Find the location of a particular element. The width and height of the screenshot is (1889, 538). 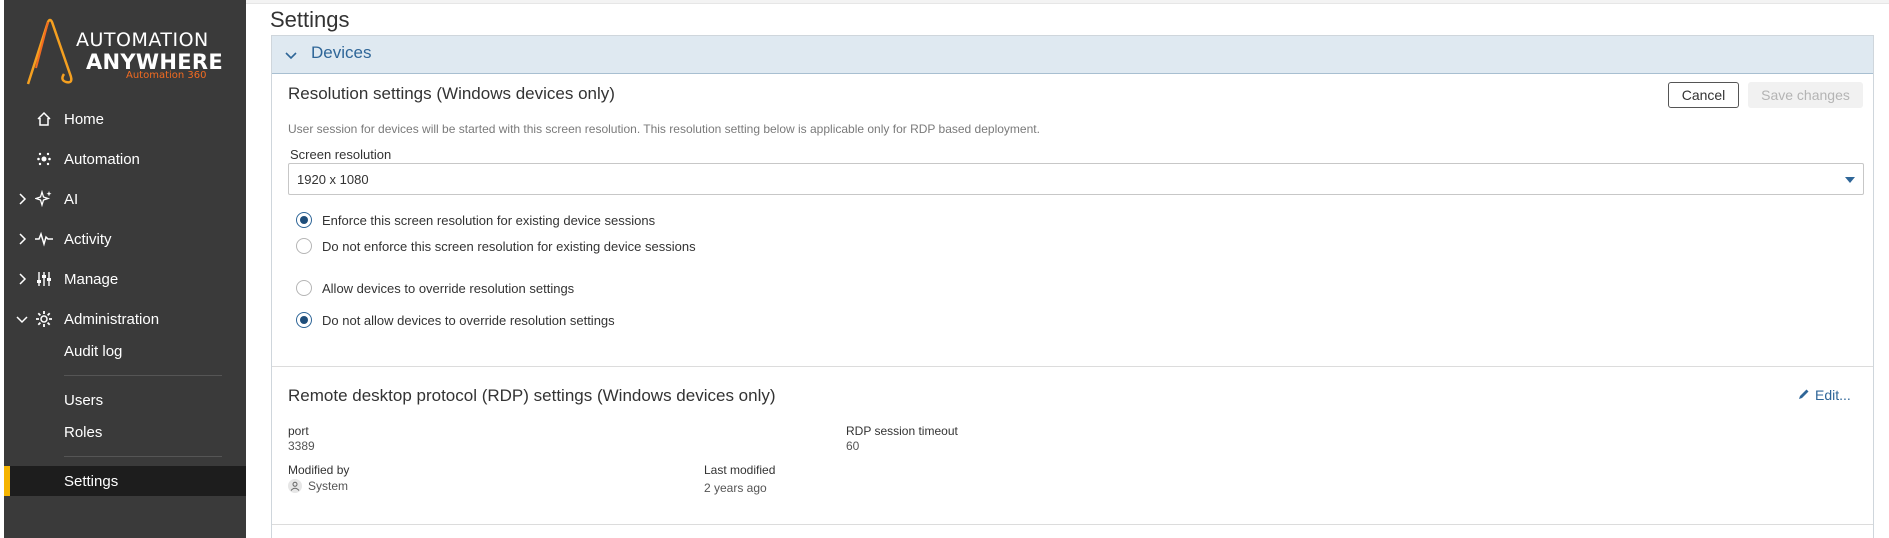

devices-section-header: Devices is located at coordinates (1072, 55).